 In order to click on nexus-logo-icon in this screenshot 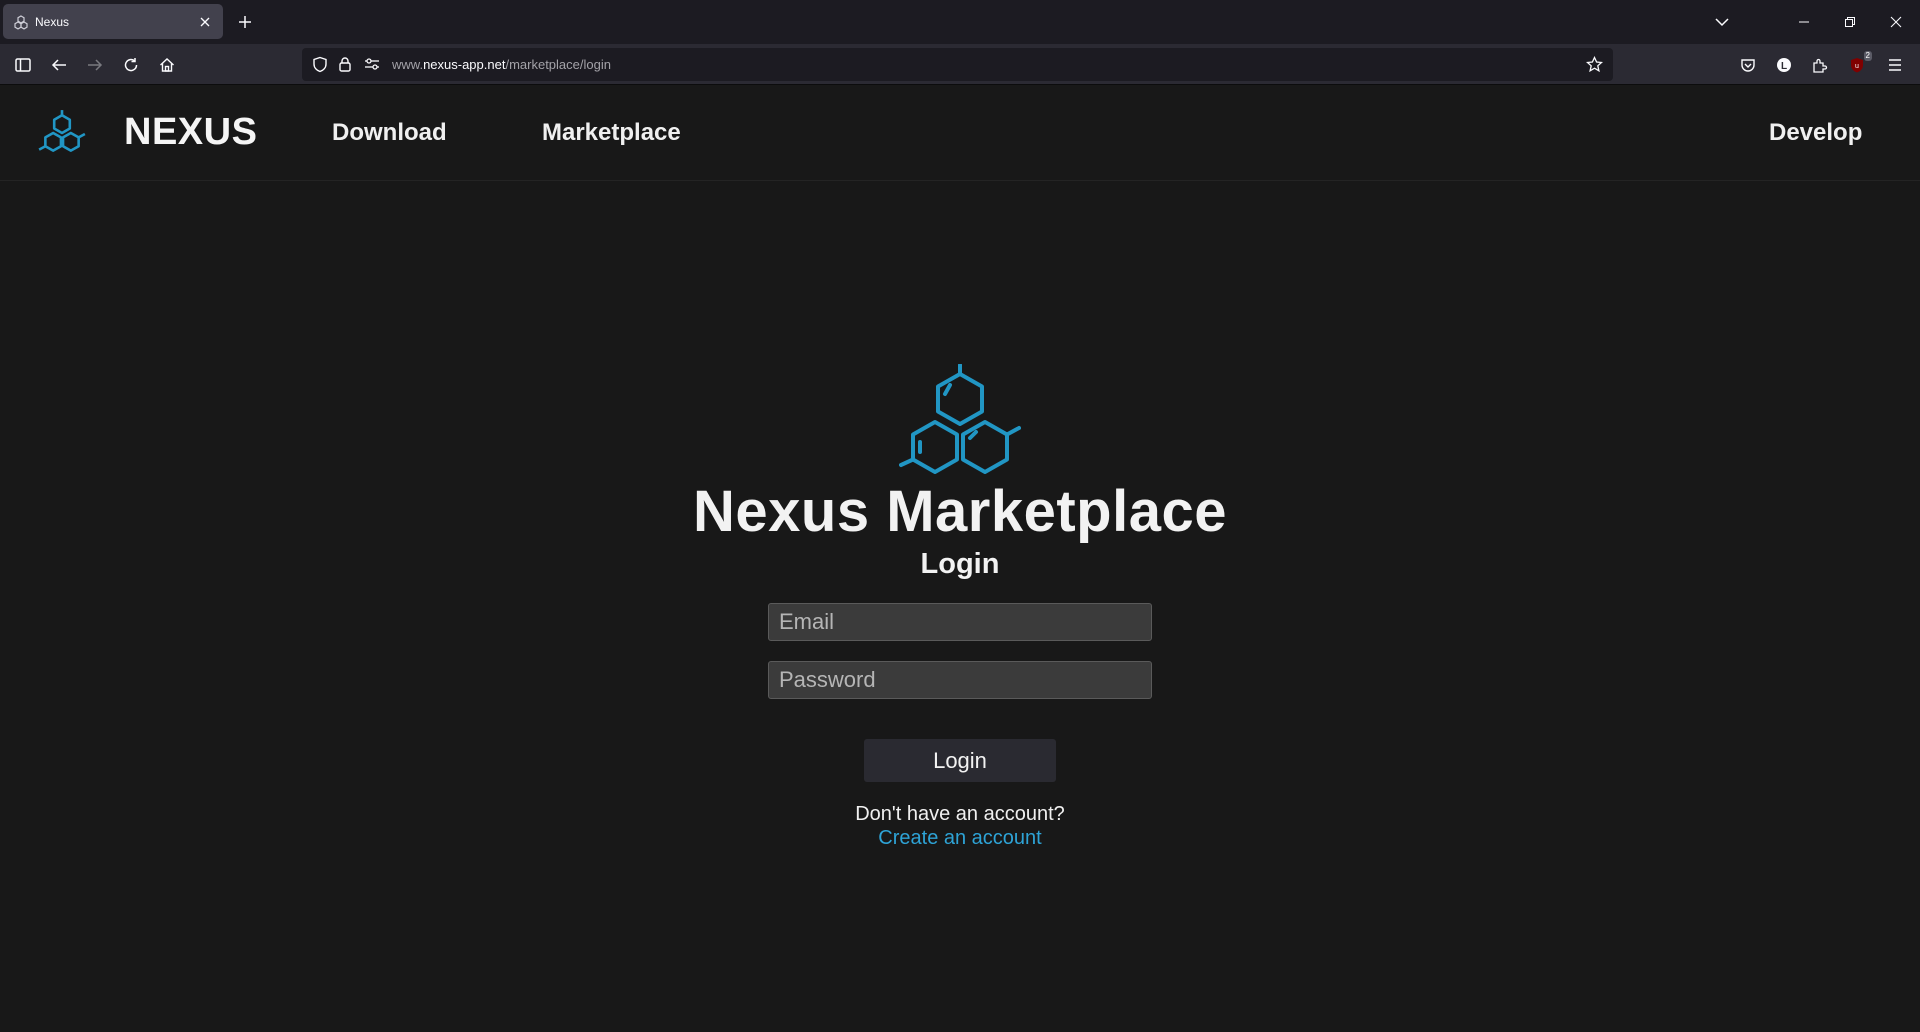, I will do `click(62, 134)`.